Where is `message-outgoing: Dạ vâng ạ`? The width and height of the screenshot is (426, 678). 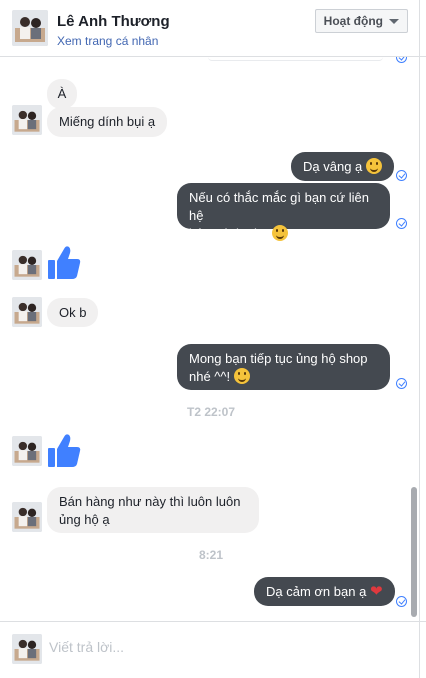
message-outgoing: Dạ vâng ạ is located at coordinates (342, 166).